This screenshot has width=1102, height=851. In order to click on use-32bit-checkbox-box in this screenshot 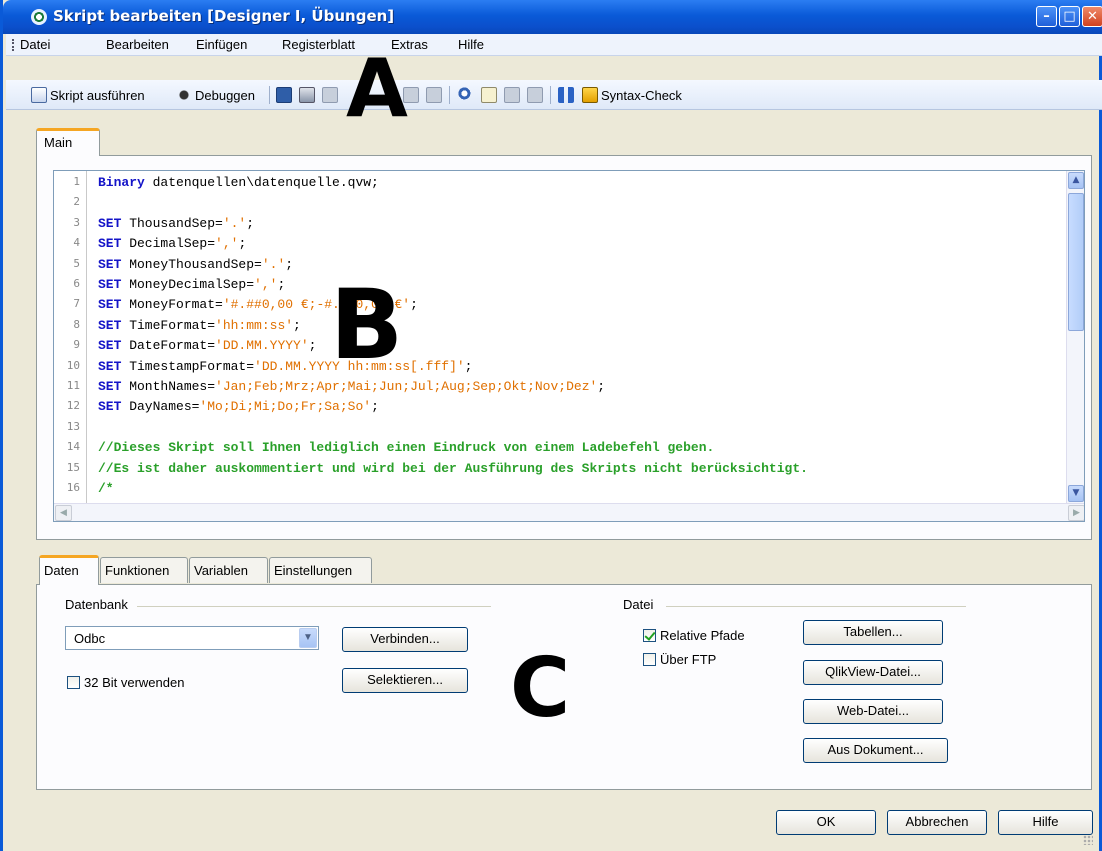, I will do `click(73, 682)`.